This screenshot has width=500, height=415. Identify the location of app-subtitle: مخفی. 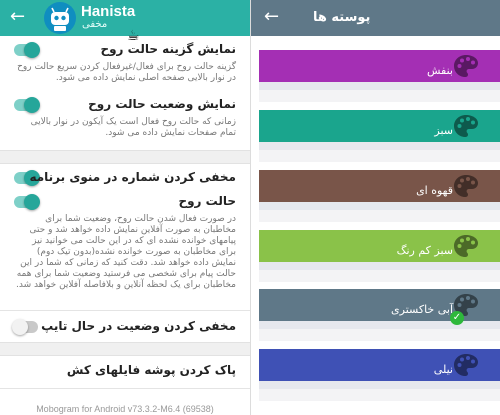
(95, 24).